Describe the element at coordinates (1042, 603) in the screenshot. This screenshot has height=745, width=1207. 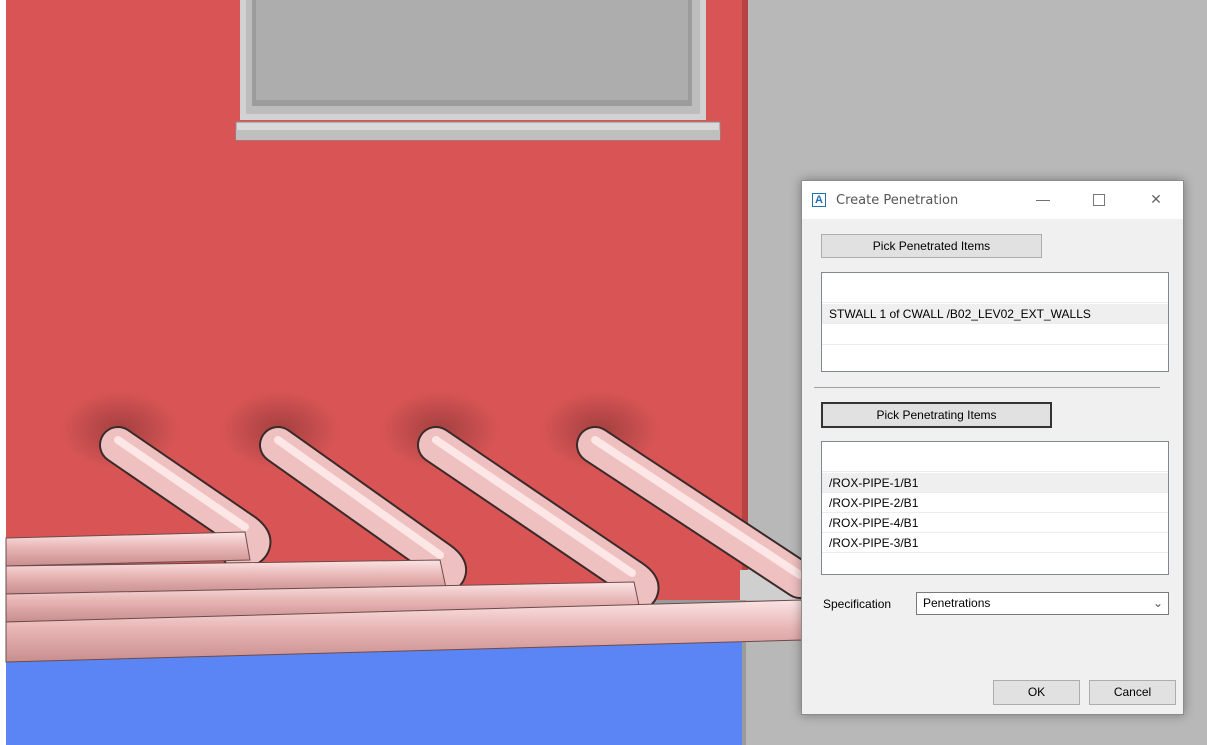
I see `specification-select: Penetrations ⌄` at that location.